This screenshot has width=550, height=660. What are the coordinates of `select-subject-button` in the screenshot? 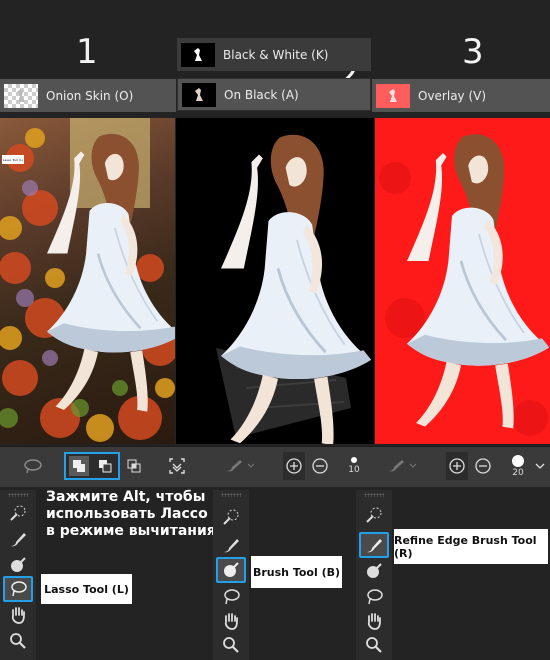 It's located at (177, 466).